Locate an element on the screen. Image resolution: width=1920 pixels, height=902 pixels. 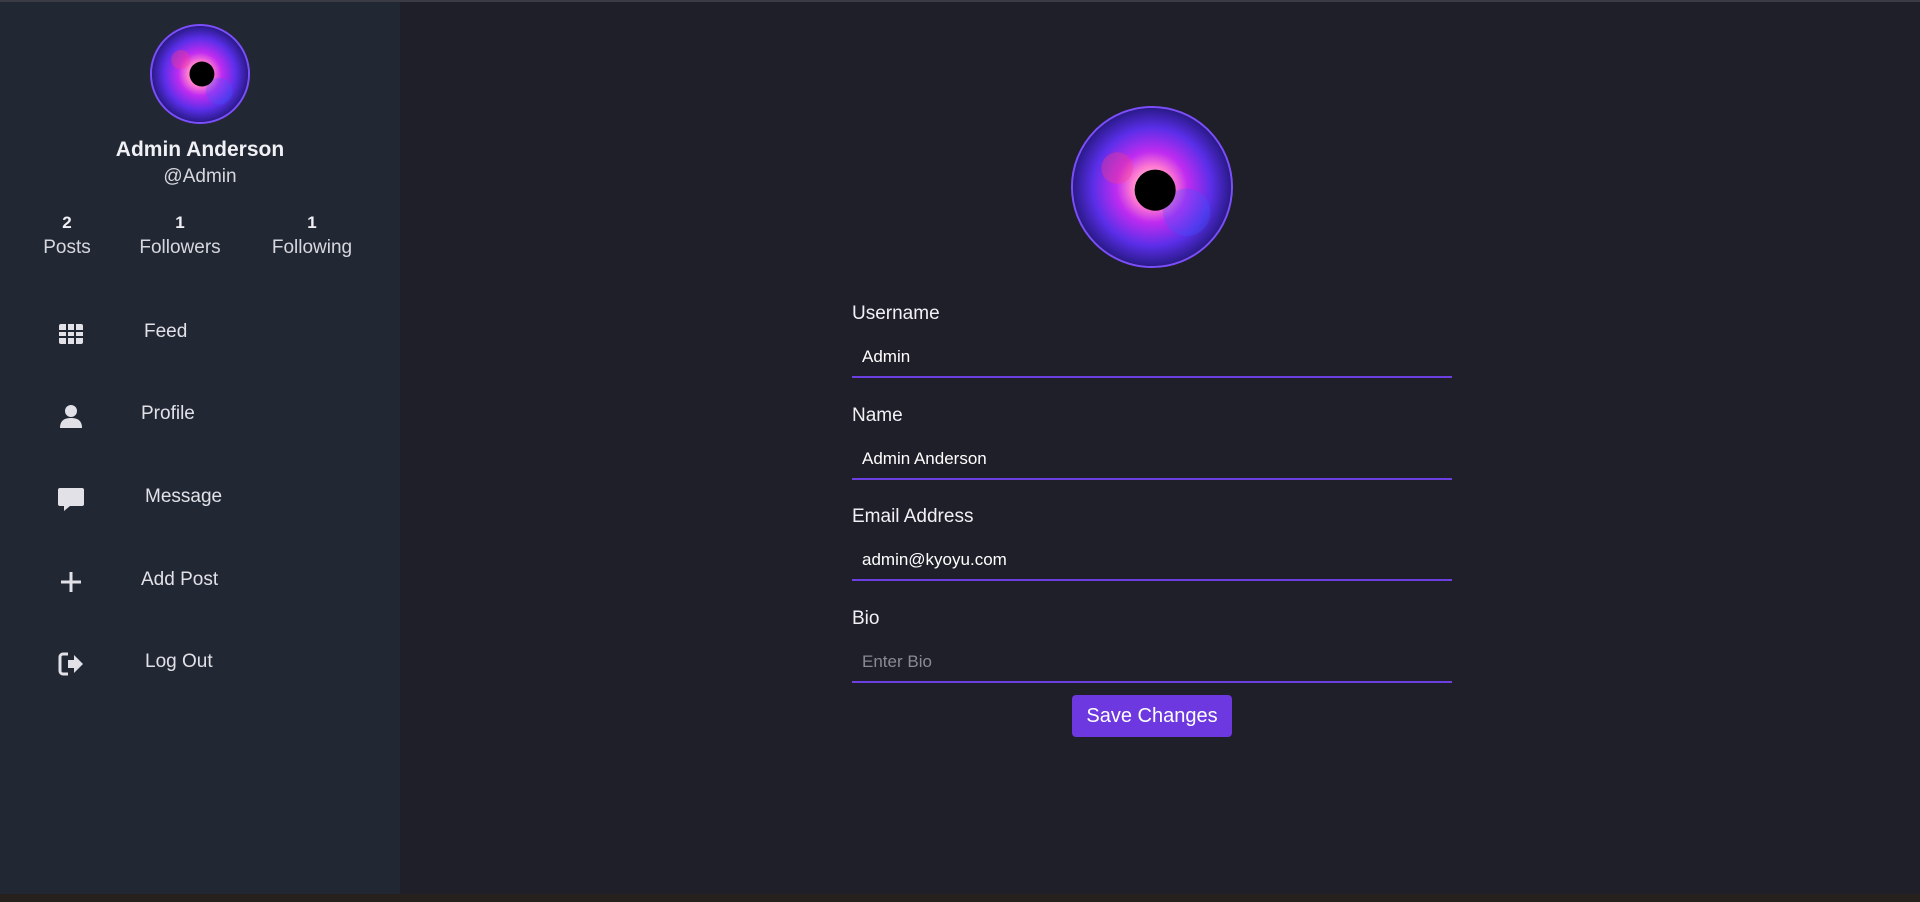
stat-count: 2 is located at coordinates (67, 222).